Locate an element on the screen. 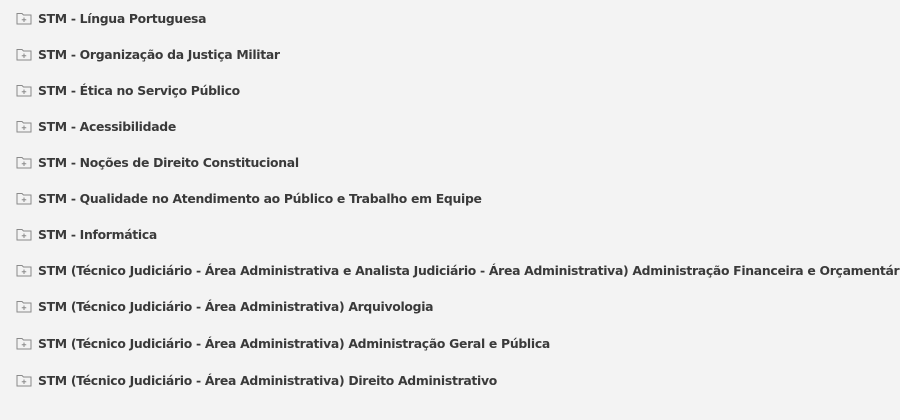 This screenshot has height=420, width=900. folder-item-informatica: STM - Informática is located at coordinates (86, 234).